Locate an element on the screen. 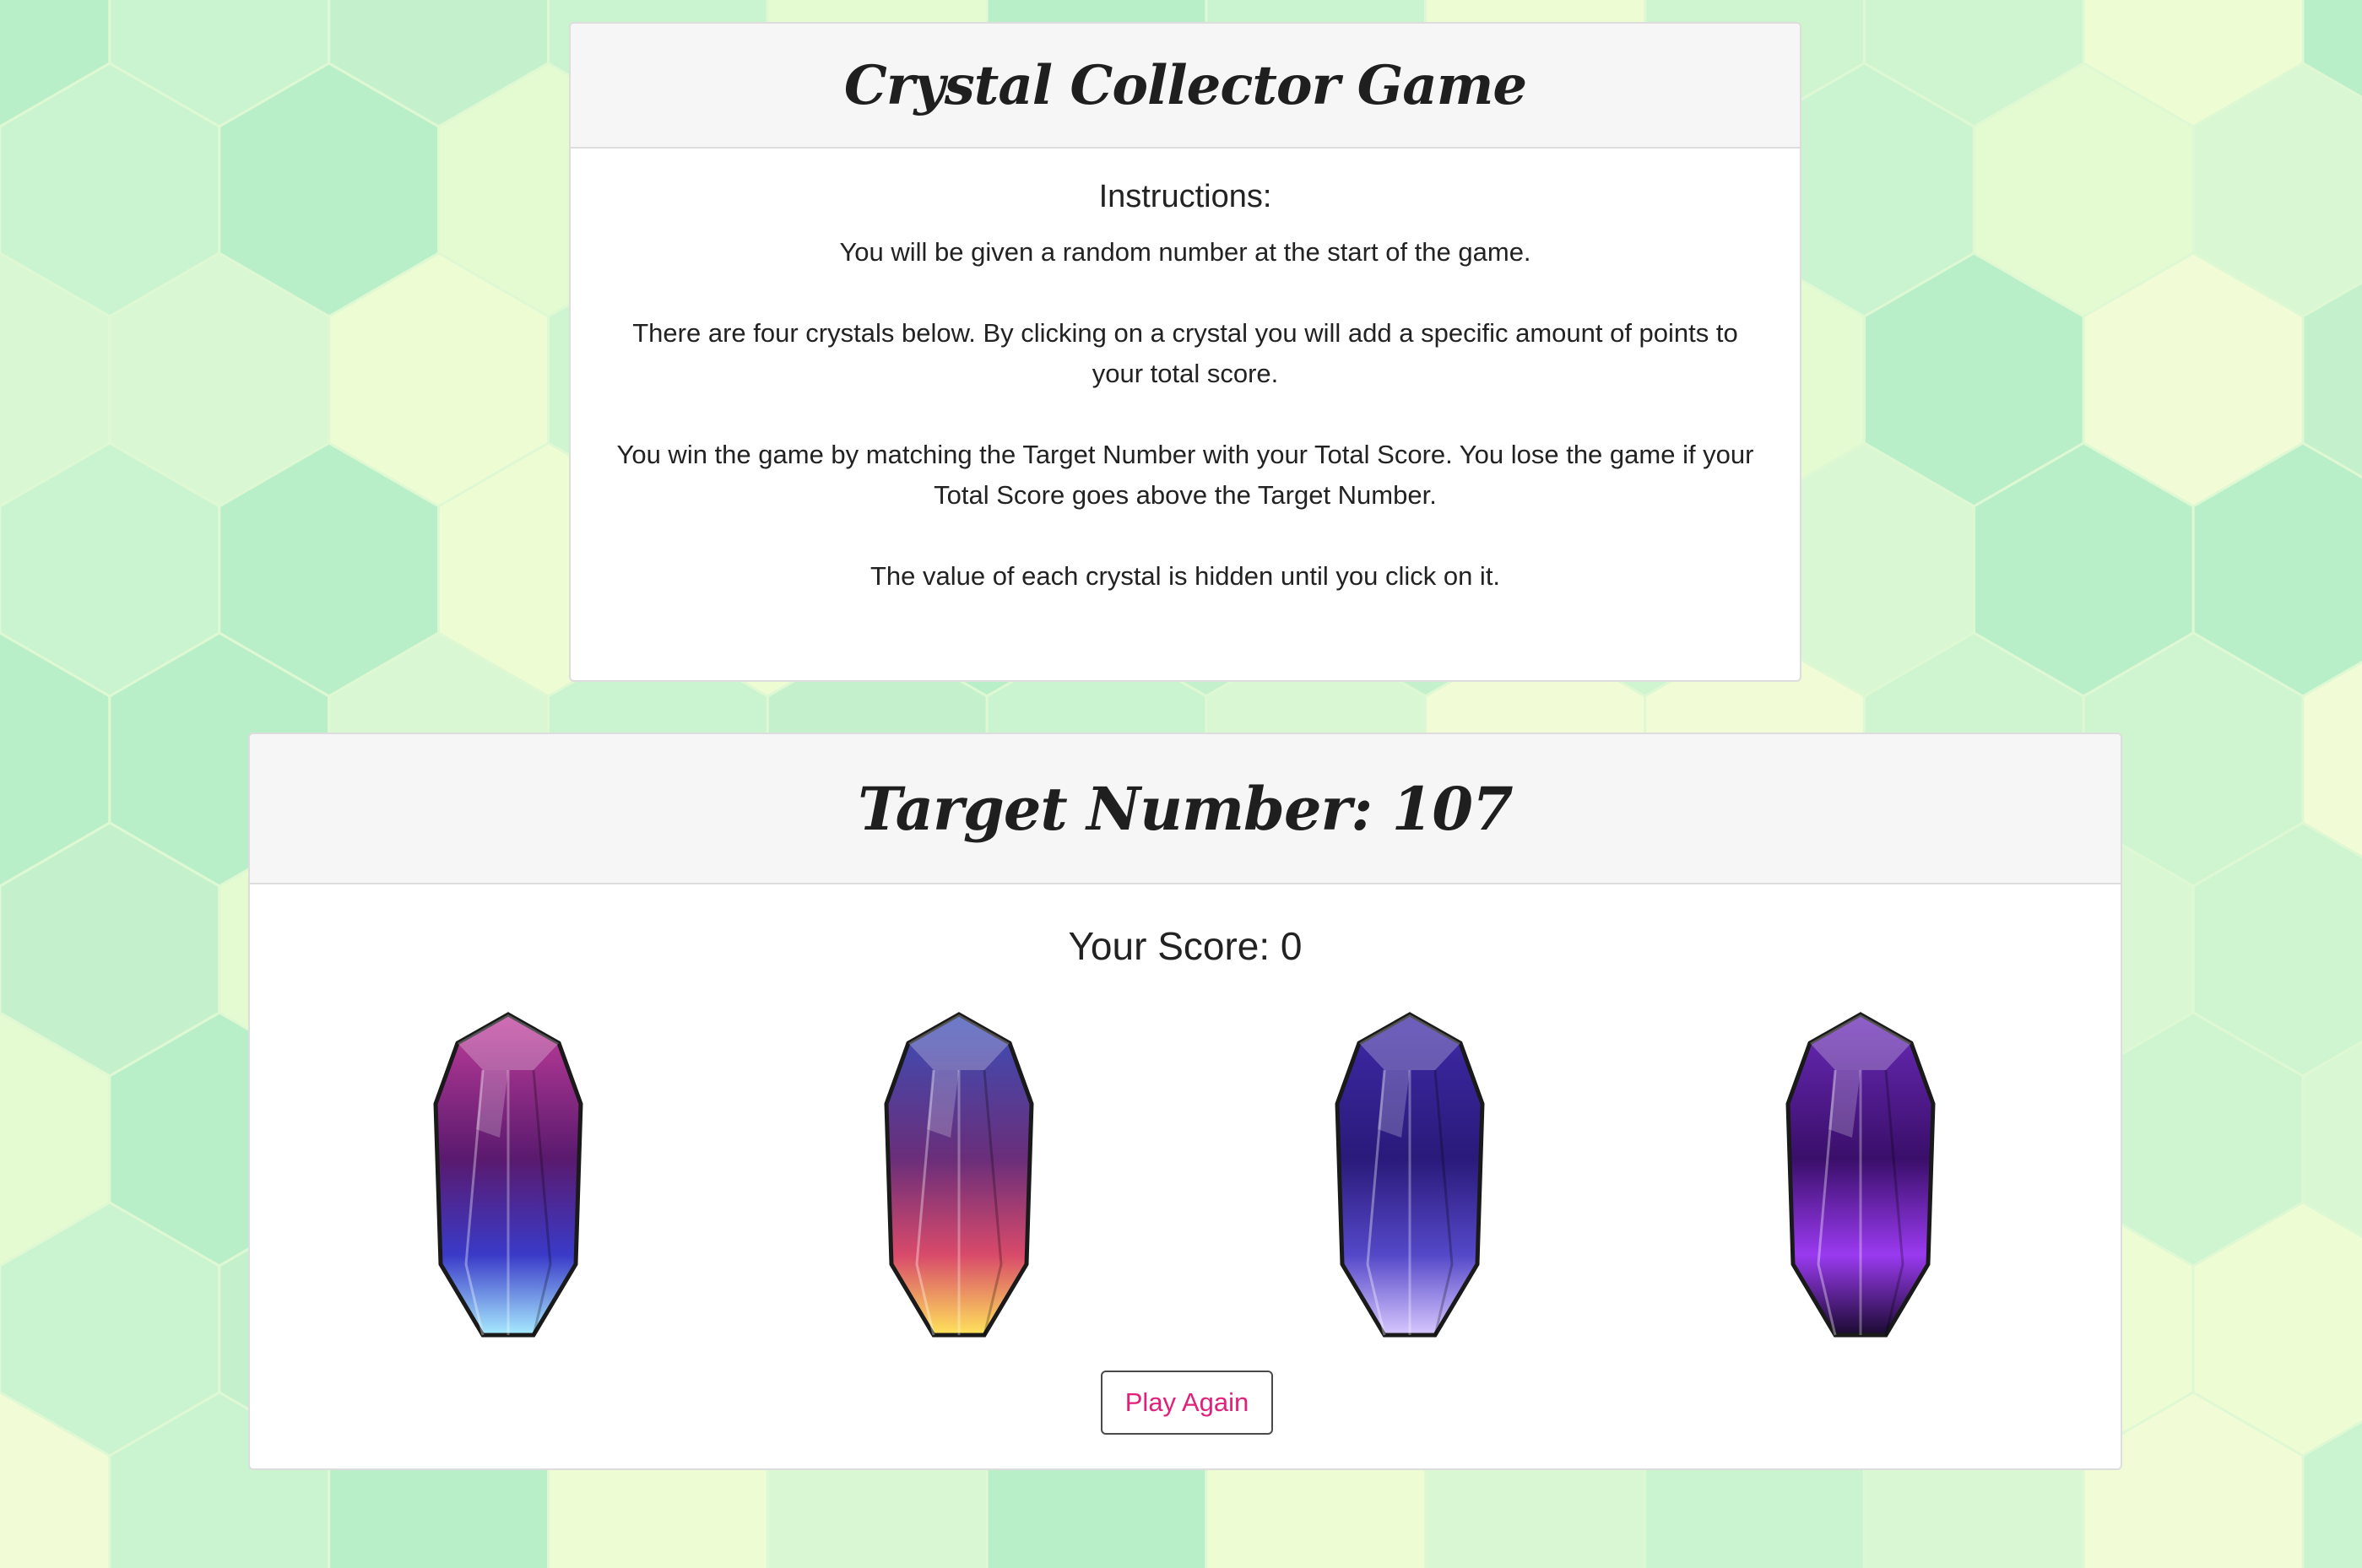  crystal-2-button is located at coordinates (959, 1175).